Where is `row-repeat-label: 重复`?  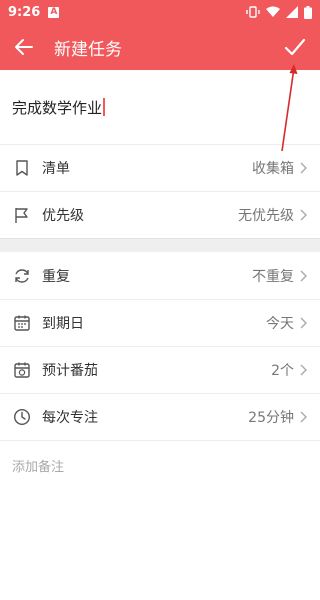
row-repeat-label: 重复 is located at coordinates (56, 276).